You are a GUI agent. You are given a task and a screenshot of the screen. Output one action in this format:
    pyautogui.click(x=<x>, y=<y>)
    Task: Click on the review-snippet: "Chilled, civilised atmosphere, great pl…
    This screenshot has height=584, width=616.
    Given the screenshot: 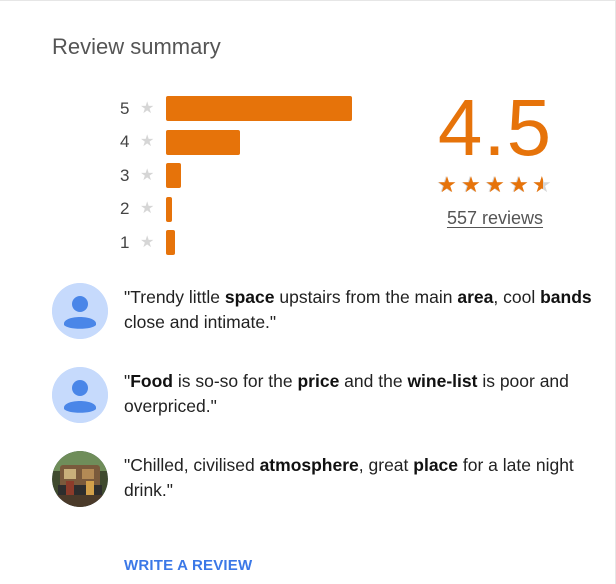 What is the action you would take?
    pyautogui.click(x=322, y=479)
    